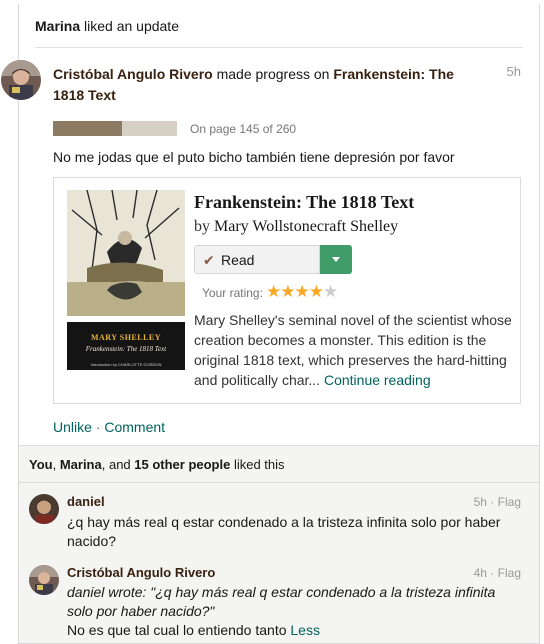 The height and width of the screenshot is (644, 544). I want to click on comment-meta: 4h · Flag, so click(497, 573).